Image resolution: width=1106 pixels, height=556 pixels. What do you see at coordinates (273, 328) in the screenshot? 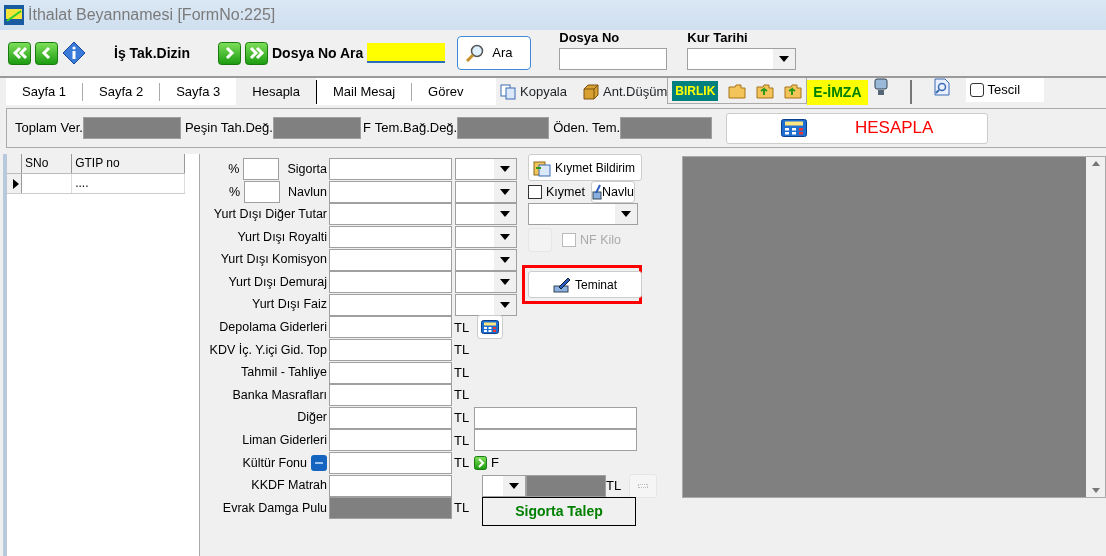
I see `field-label: Depolama Giderleri` at bounding box center [273, 328].